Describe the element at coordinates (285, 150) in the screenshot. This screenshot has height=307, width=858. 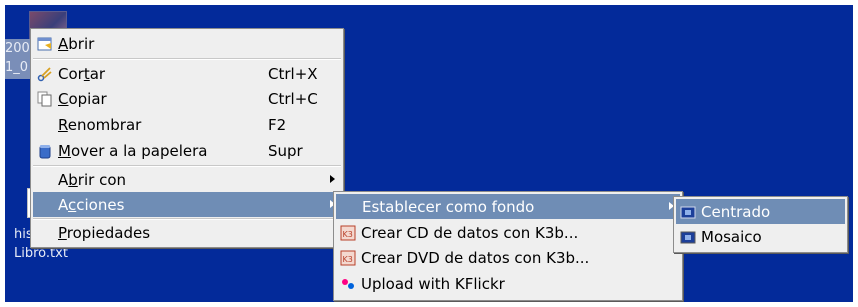
I see `shortcut-label: Supr` at that location.